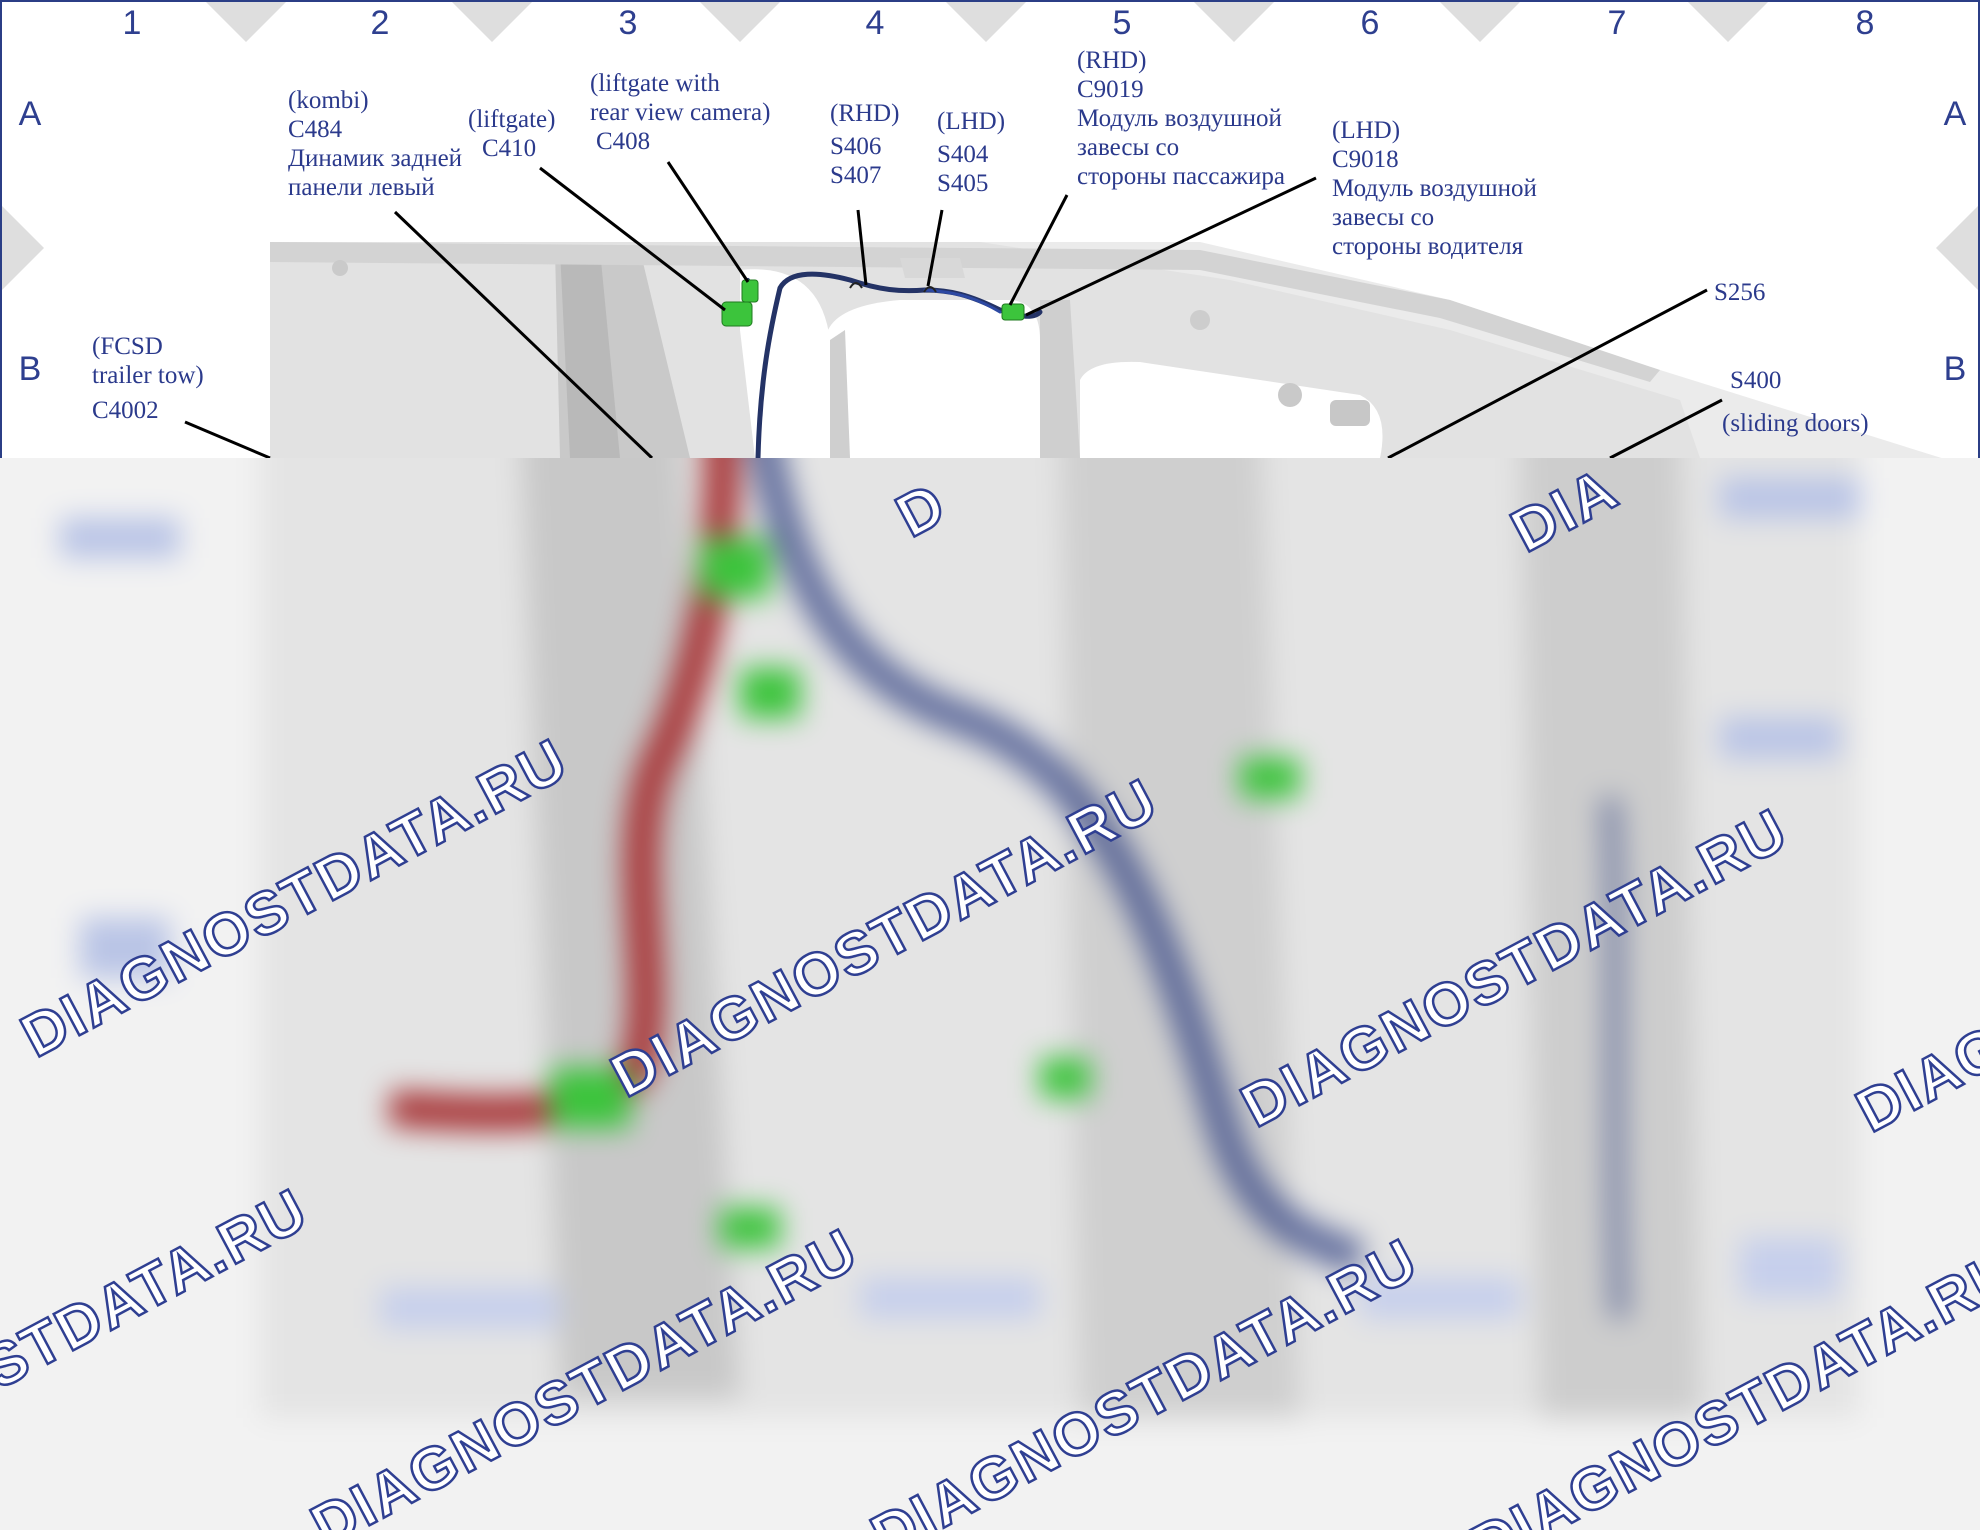  Describe the element at coordinates (963, 154) in the screenshot. I see `callout-s404-line-2: S404` at that location.